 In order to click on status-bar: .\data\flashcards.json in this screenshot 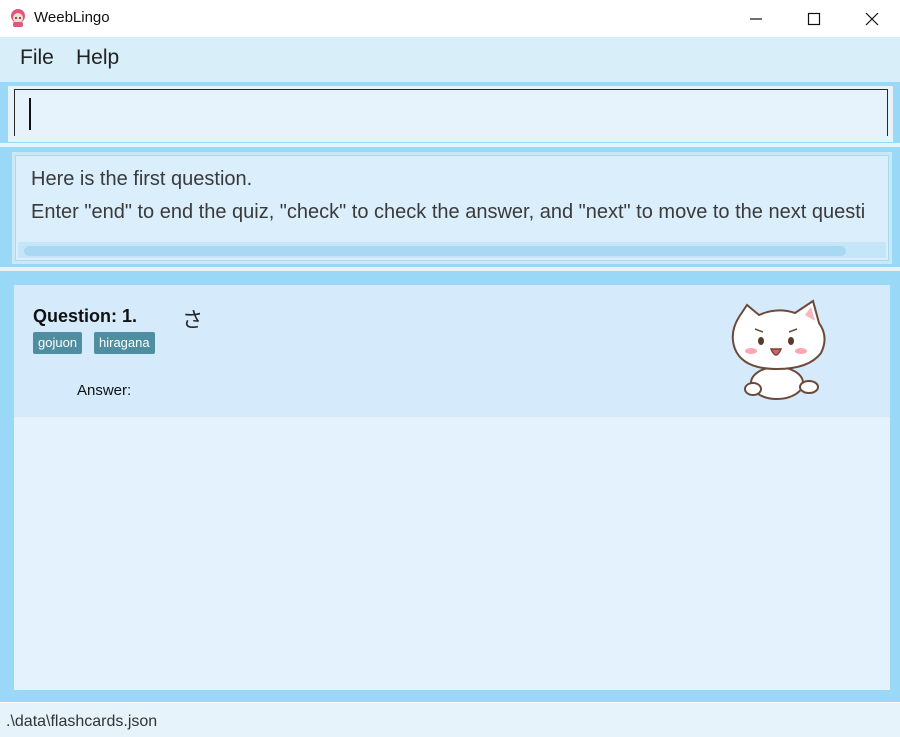, I will do `click(450, 720)`.